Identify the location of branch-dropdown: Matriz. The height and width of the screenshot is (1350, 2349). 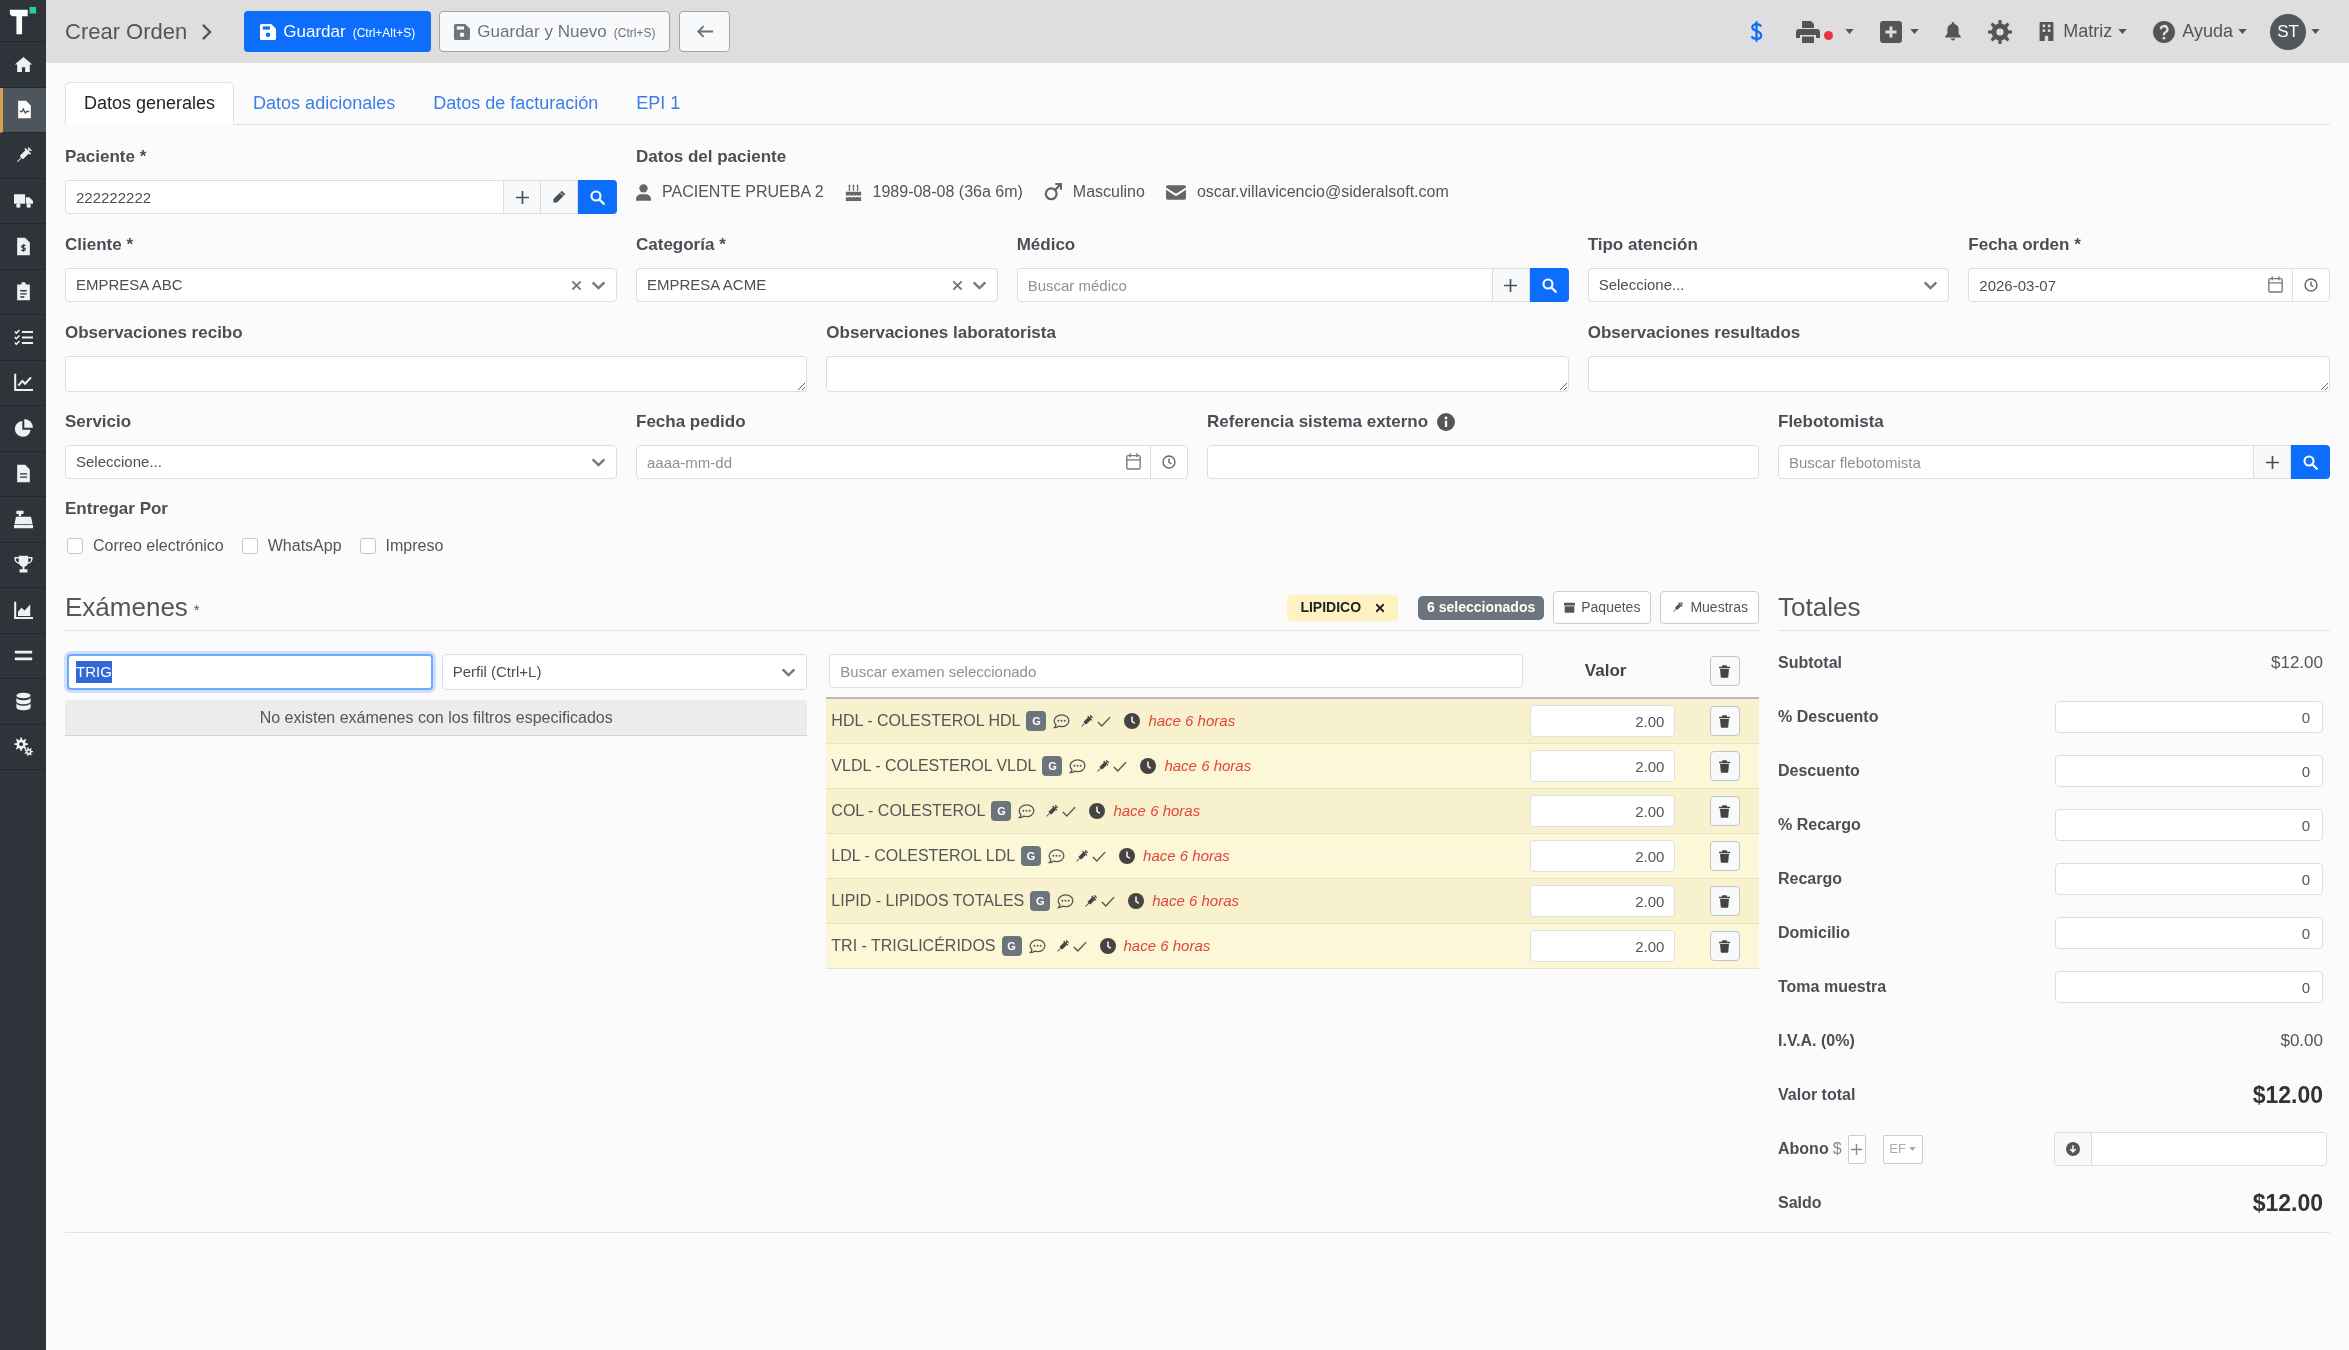
(2083, 31).